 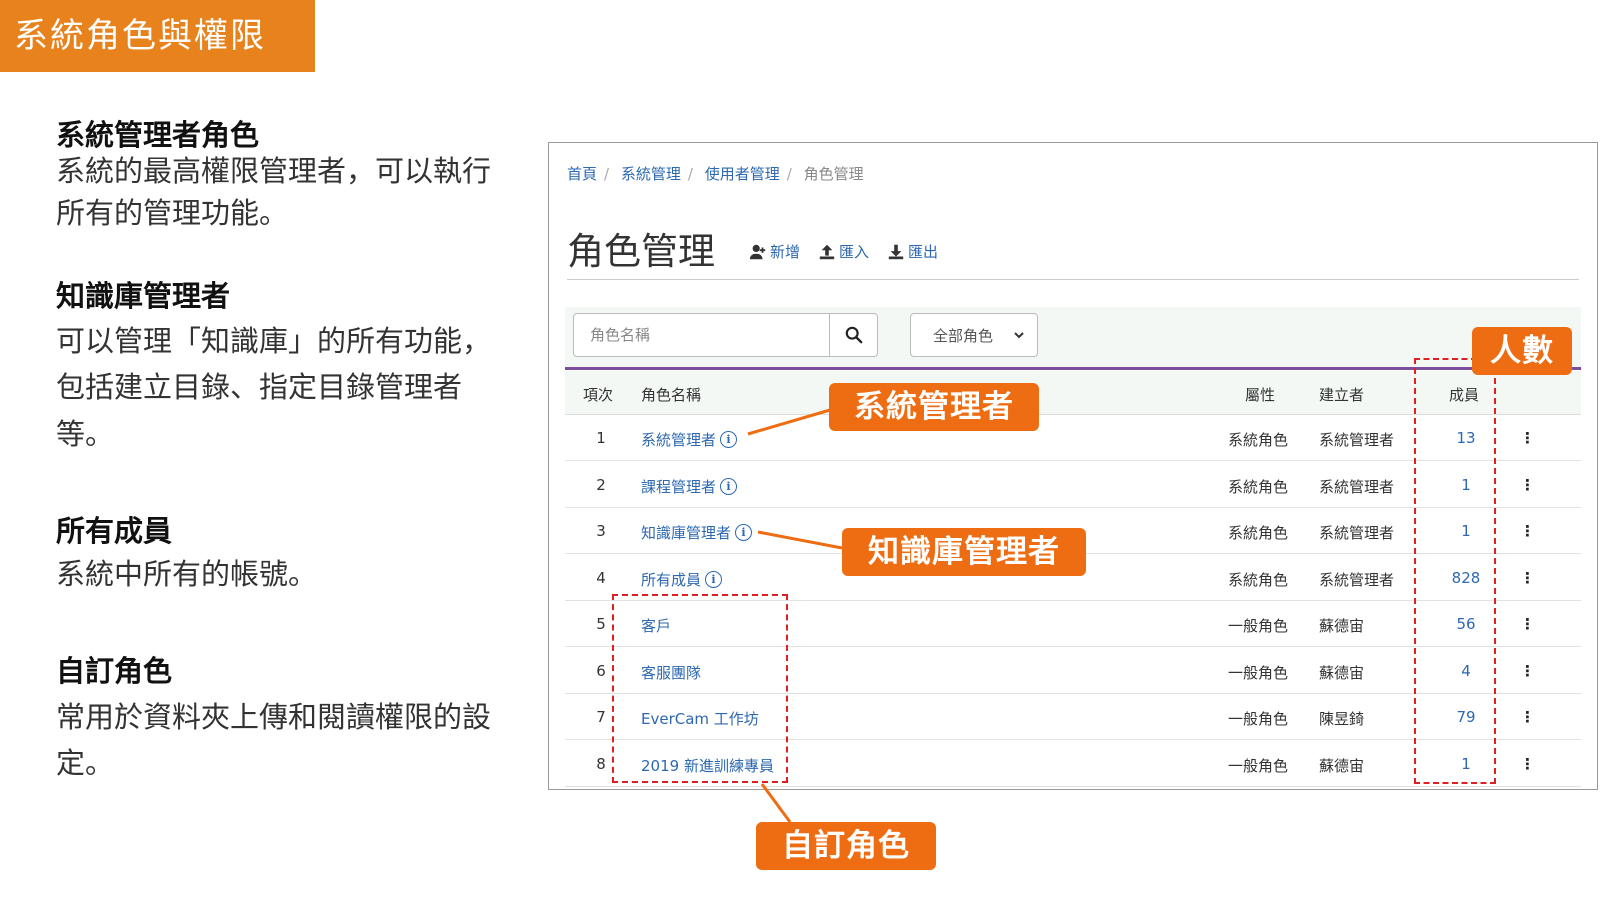 I want to click on user-plus-icon, so click(x=757, y=251).